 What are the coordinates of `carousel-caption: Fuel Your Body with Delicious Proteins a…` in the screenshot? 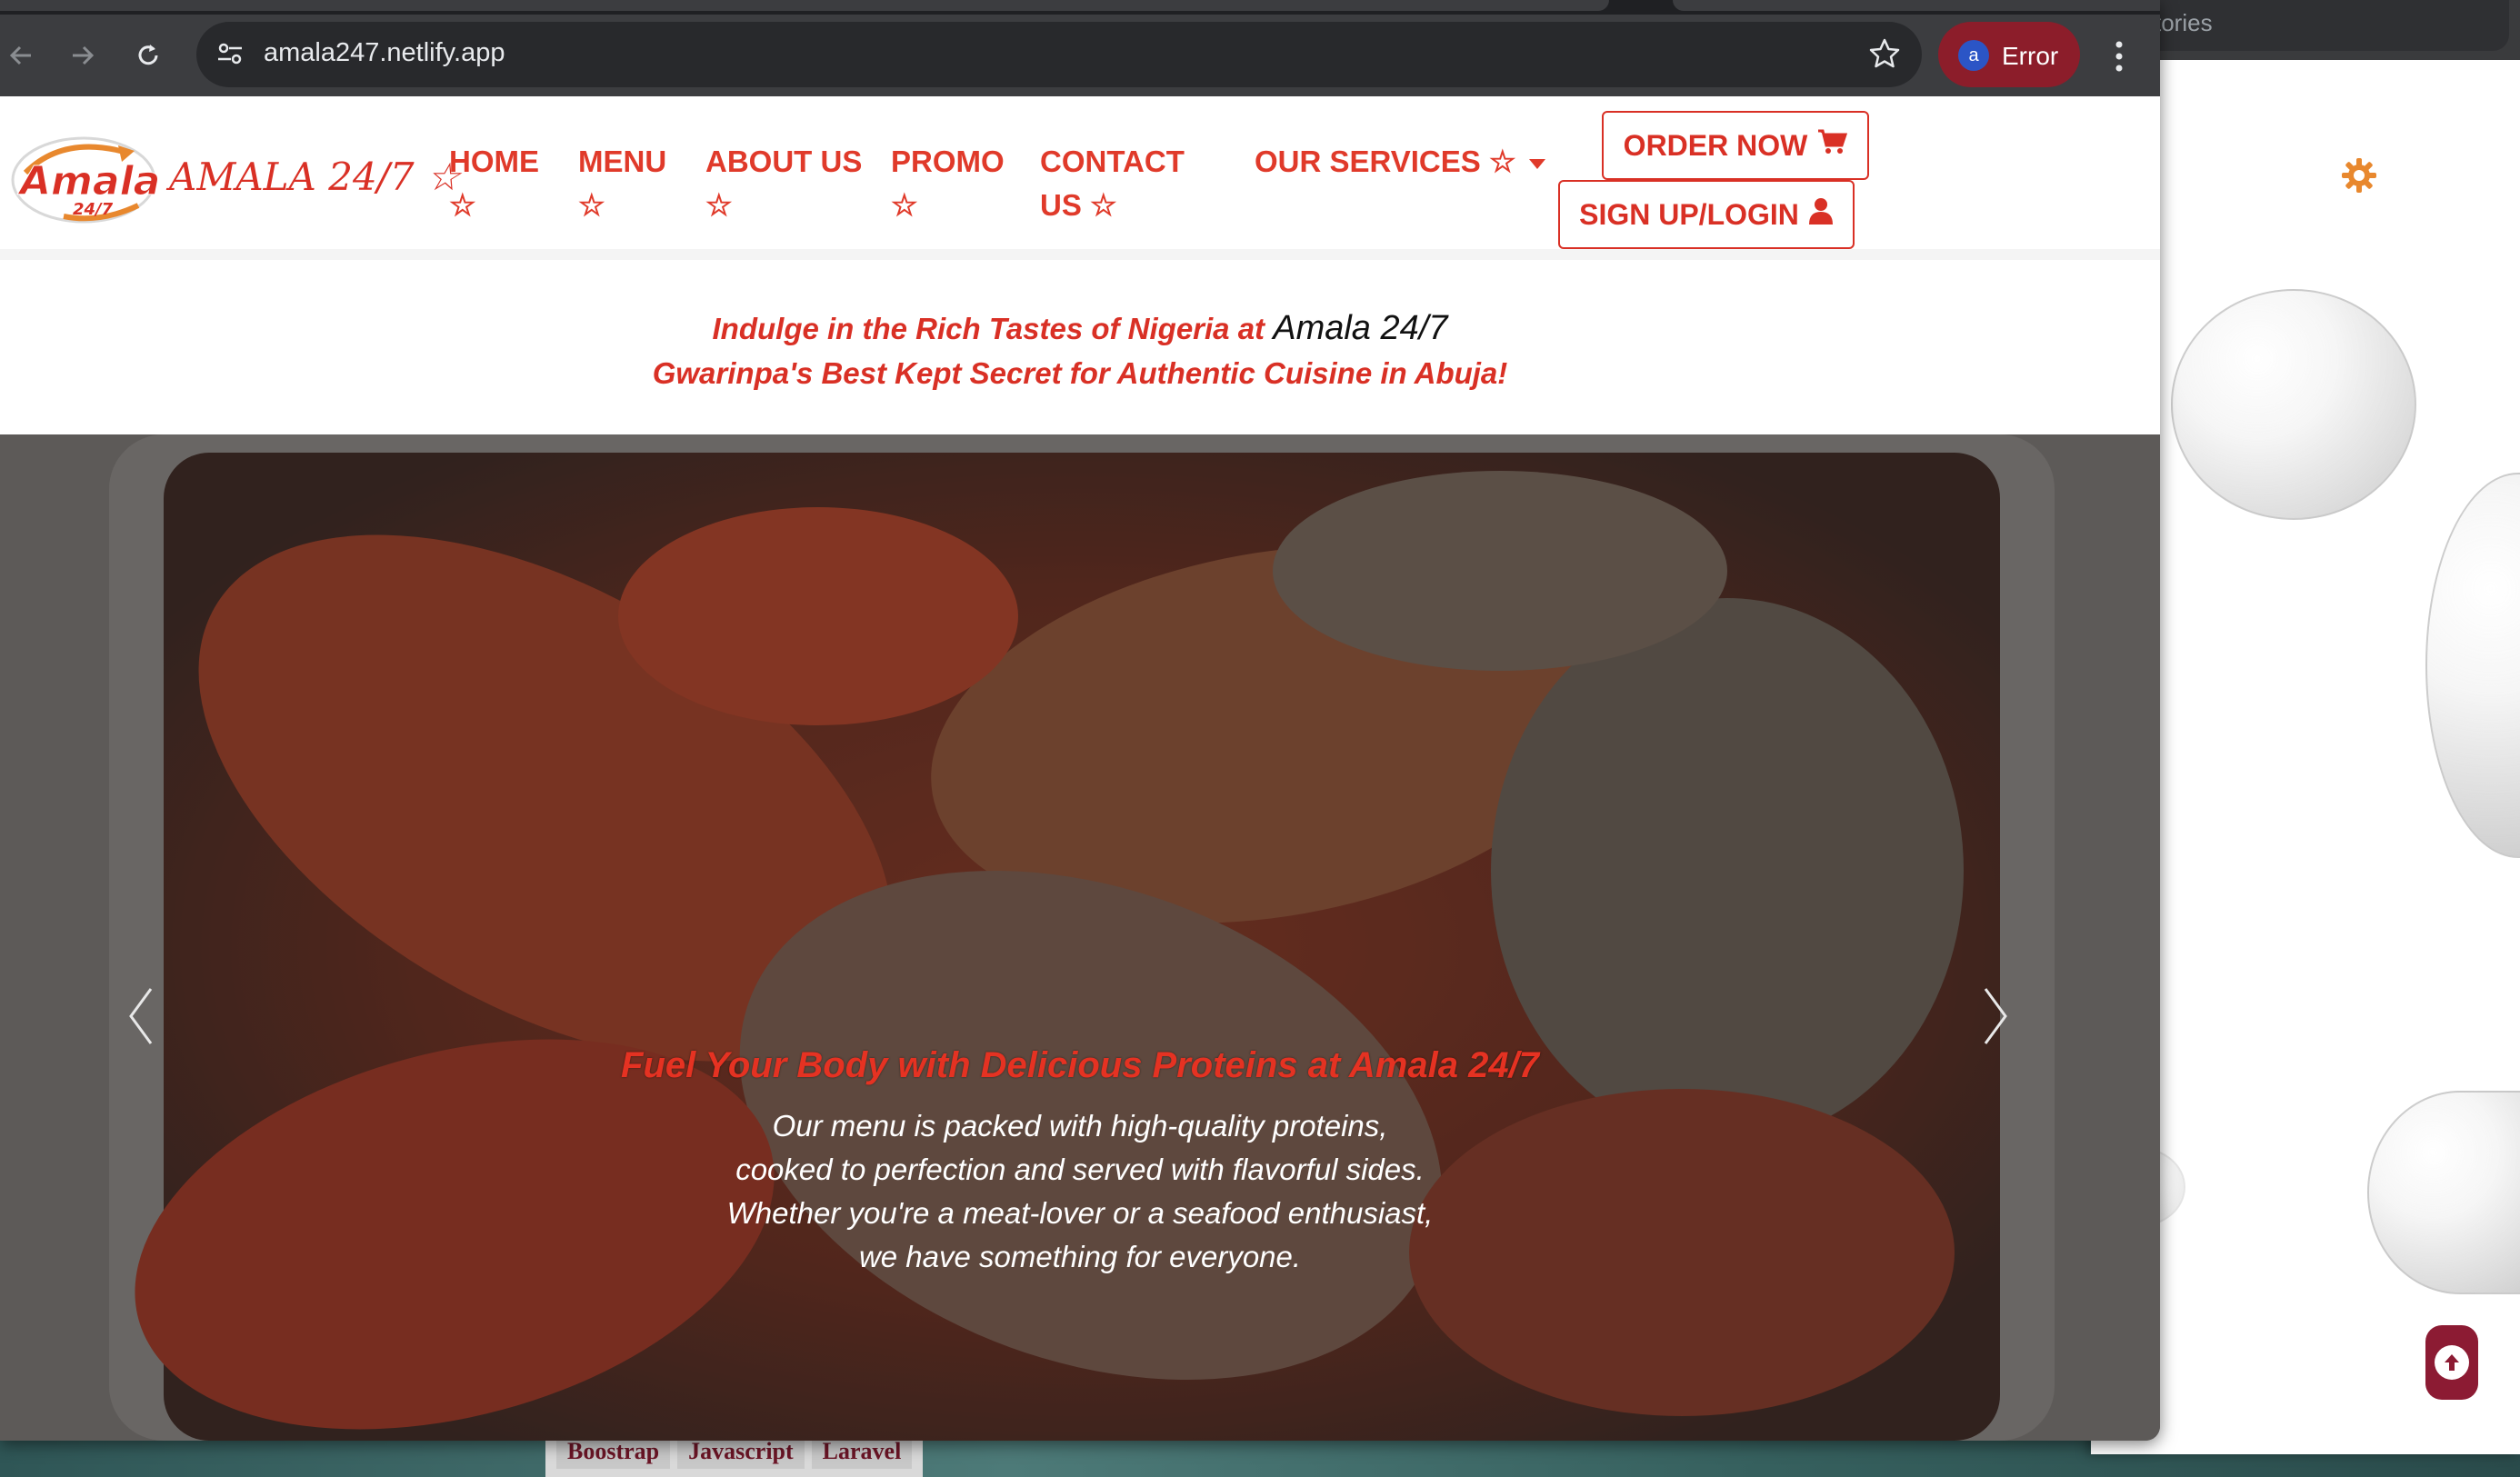 It's located at (1080, 1162).